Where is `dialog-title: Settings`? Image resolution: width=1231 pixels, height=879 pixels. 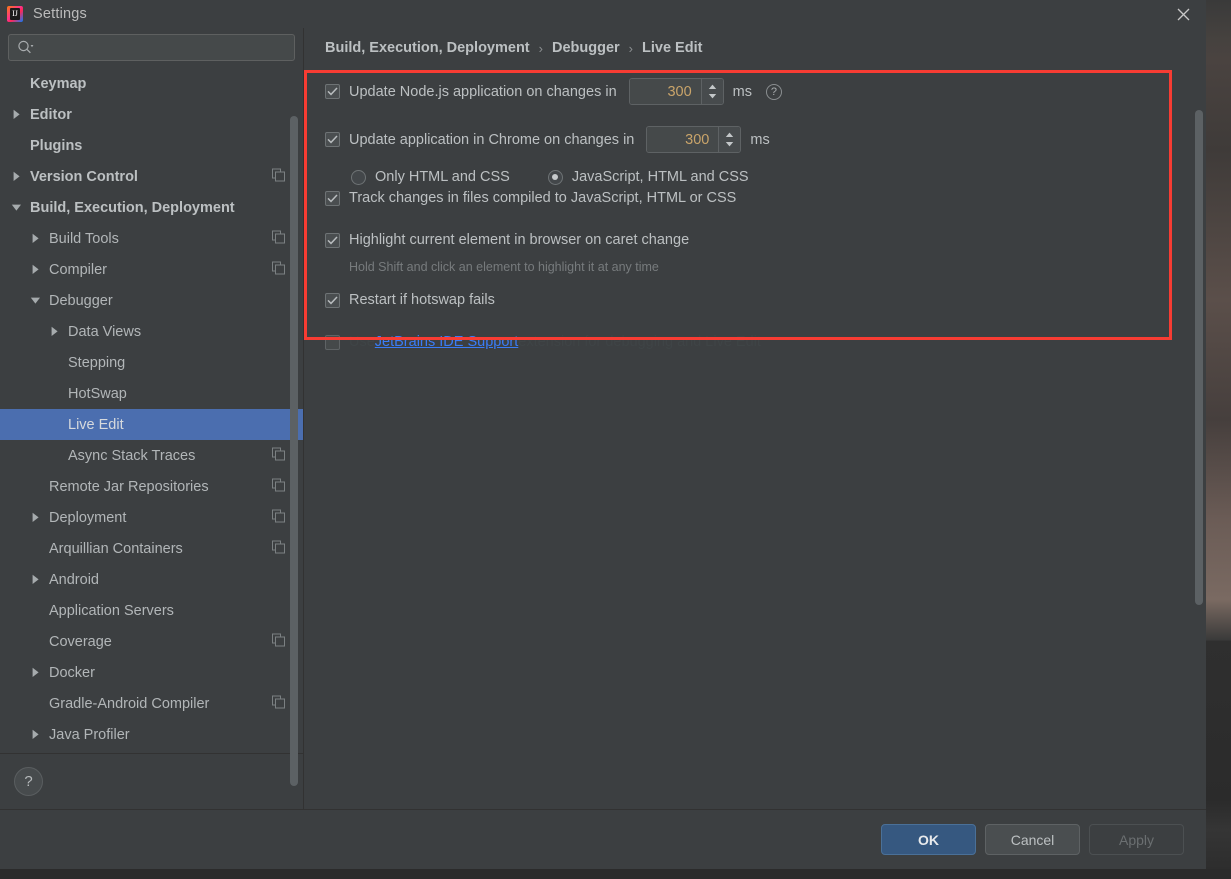 dialog-title: Settings is located at coordinates (60, 14).